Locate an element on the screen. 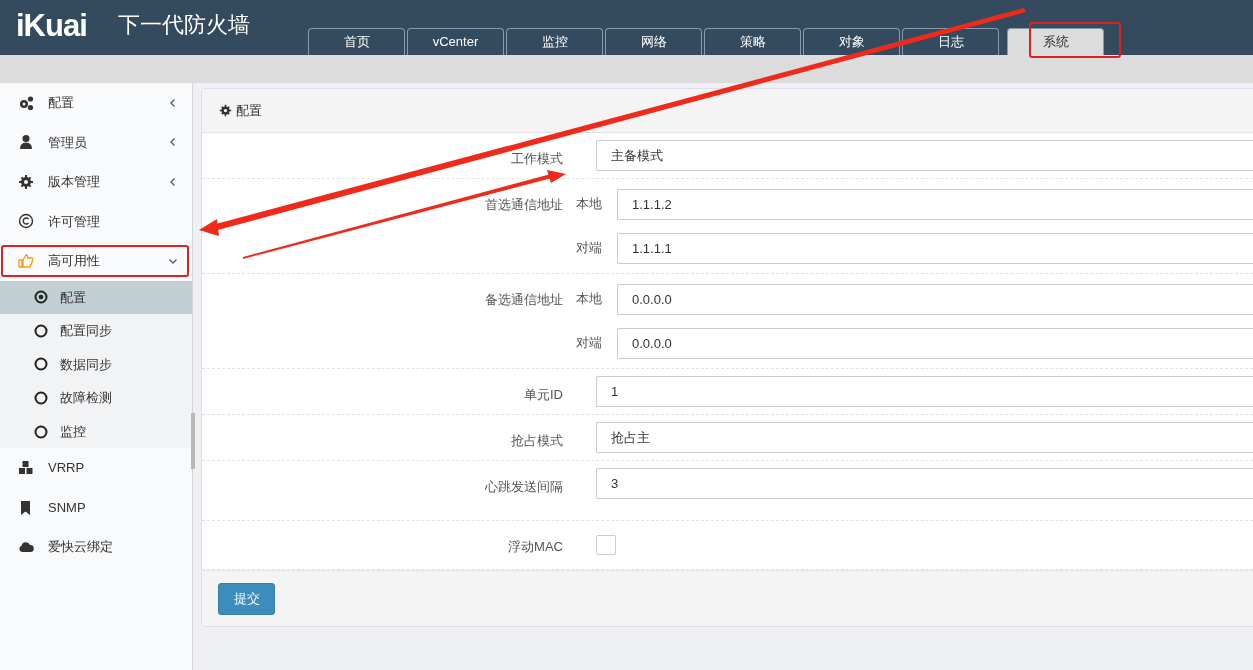 This screenshot has width=1253, height=670. pointing-hand-icon is located at coordinates (26, 260).